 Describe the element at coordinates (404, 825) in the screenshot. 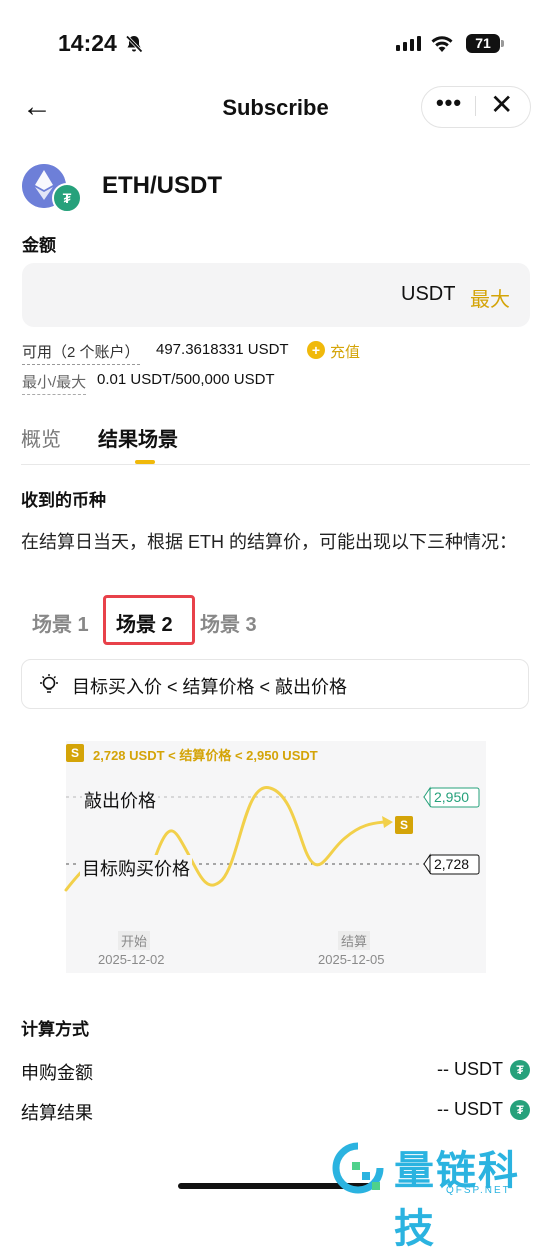

I see `settle-point-badge: S` at that location.